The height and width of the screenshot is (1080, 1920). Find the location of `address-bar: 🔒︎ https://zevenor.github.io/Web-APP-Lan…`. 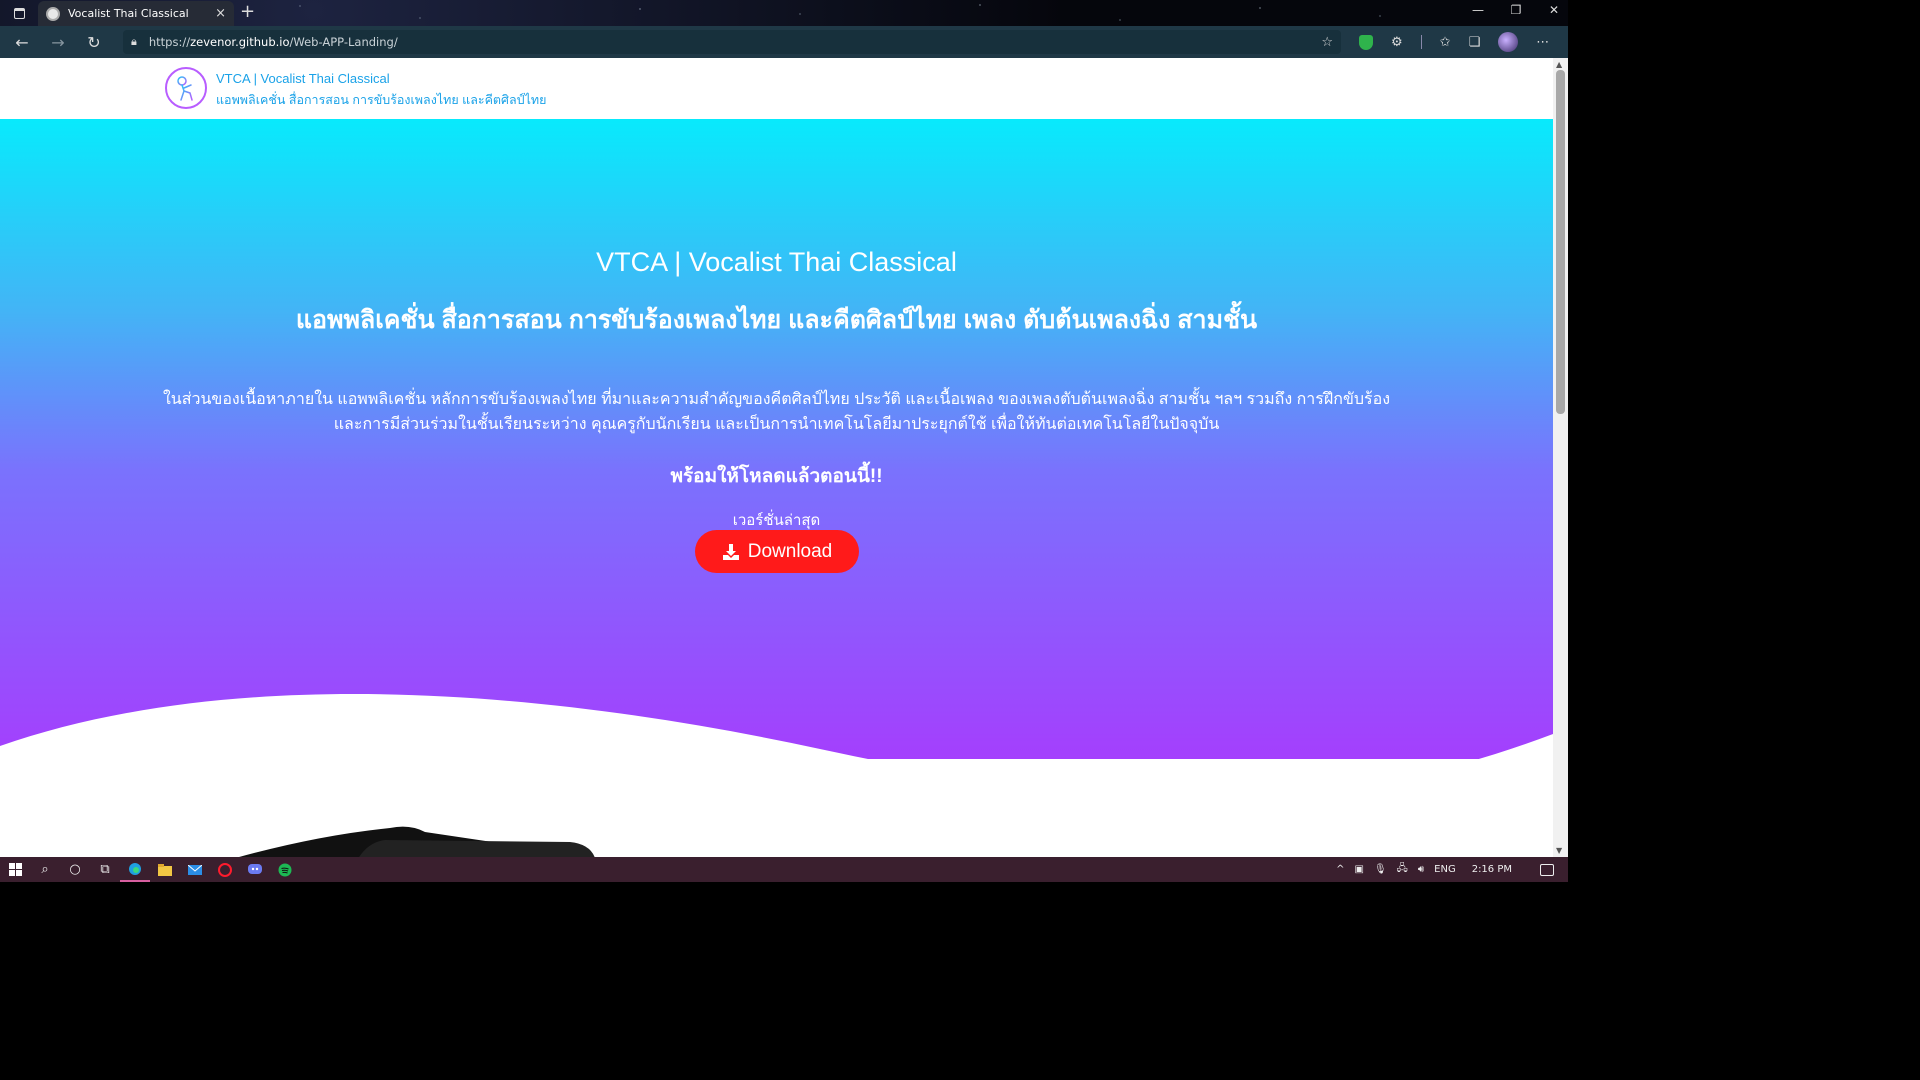

address-bar: 🔒︎ https://zevenor.github.io/Web-APP-Lan… is located at coordinates (732, 42).